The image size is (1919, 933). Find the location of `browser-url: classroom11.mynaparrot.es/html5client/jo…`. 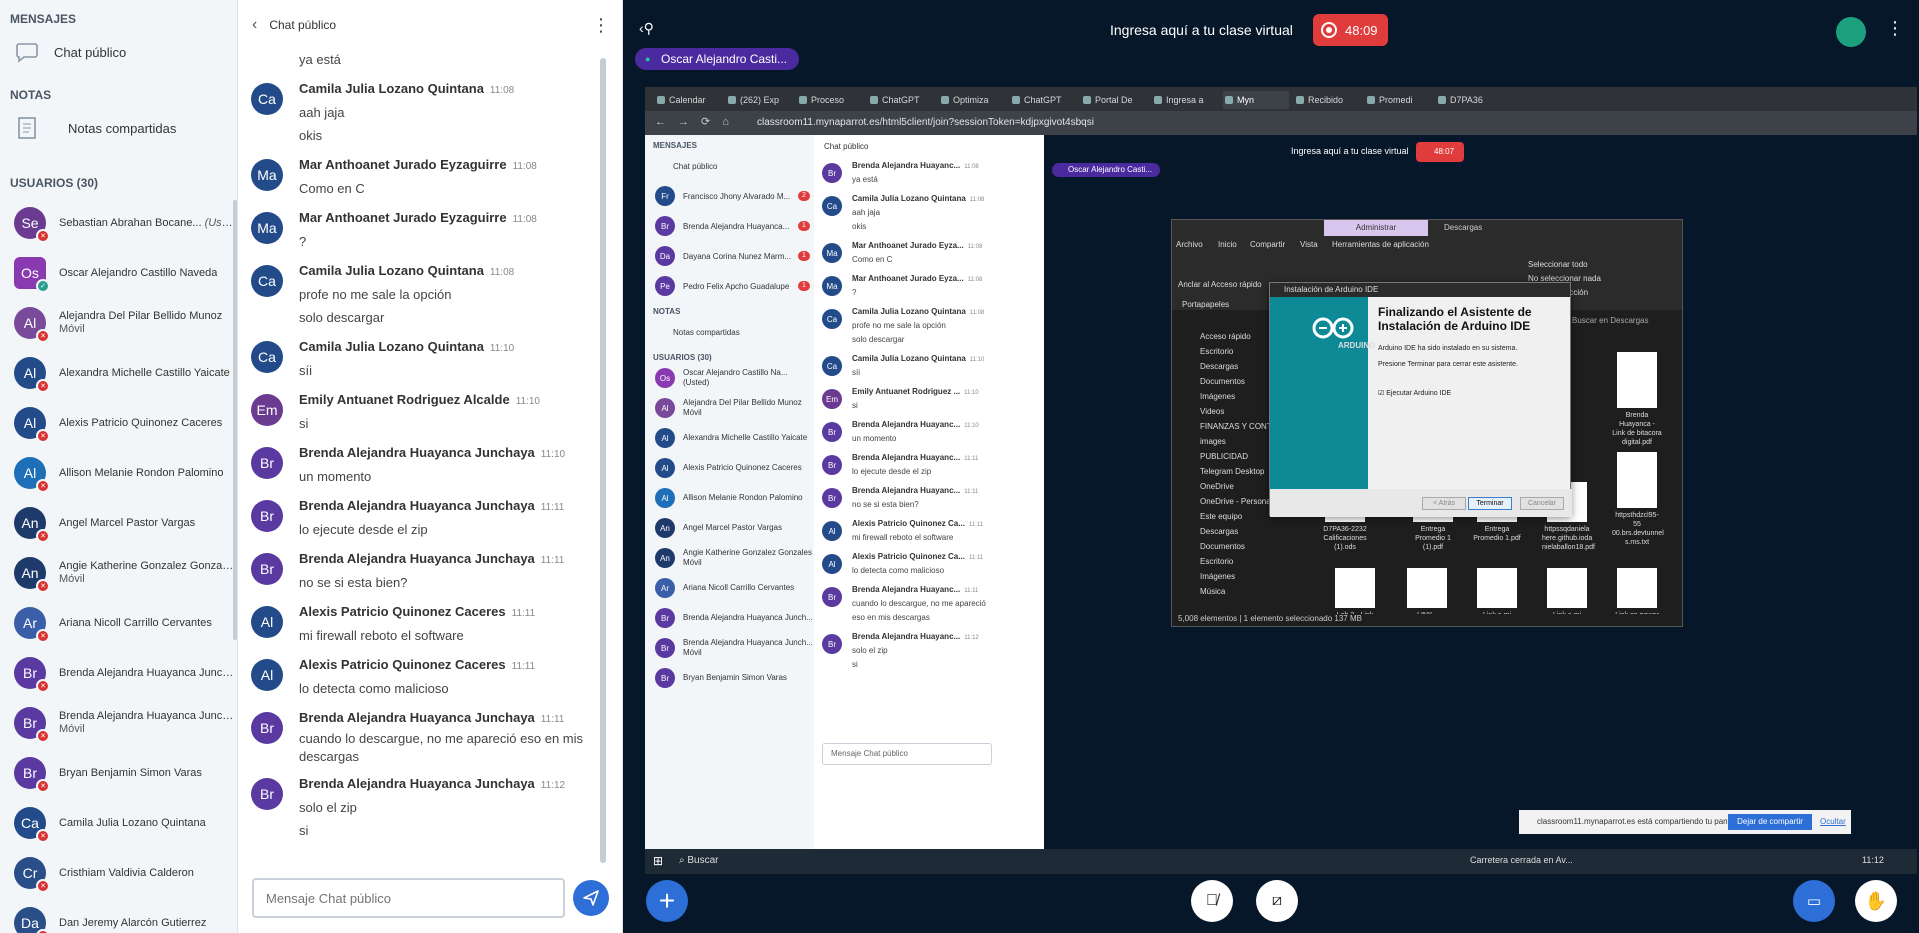

browser-url: classroom11.mynaparrot.es/html5client/jo… is located at coordinates (925, 122).